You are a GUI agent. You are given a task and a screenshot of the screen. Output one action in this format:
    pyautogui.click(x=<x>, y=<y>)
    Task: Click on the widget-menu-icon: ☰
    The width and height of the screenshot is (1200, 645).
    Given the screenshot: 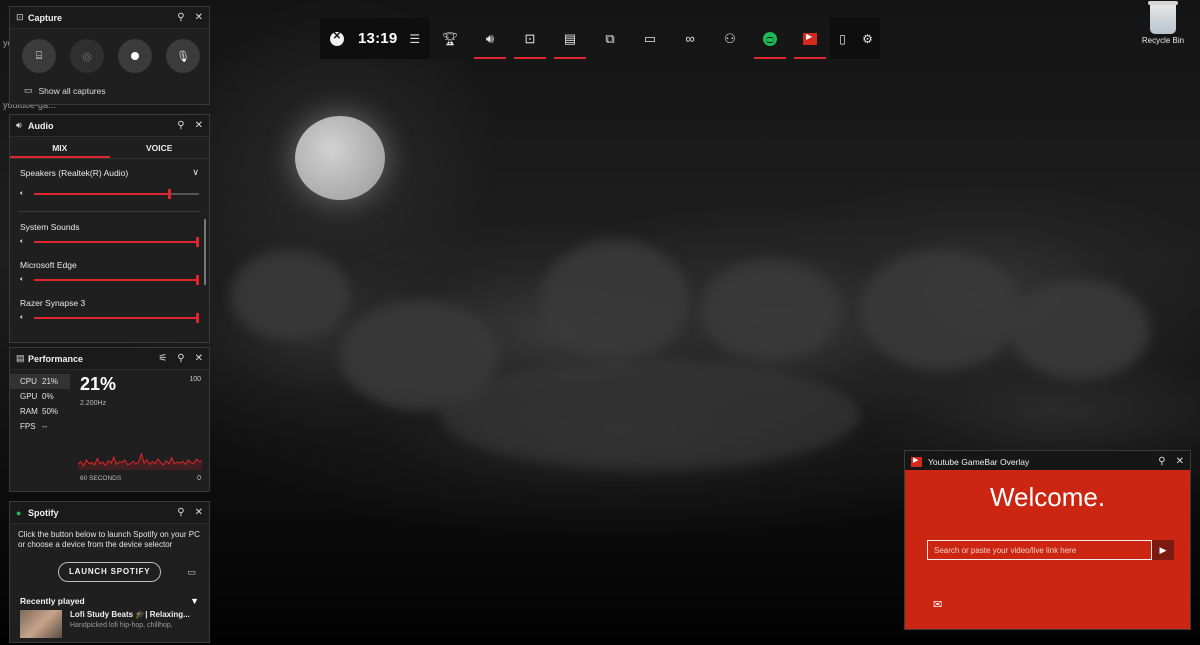 What is the action you would take?
    pyautogui.click(x=414, y=39)
    